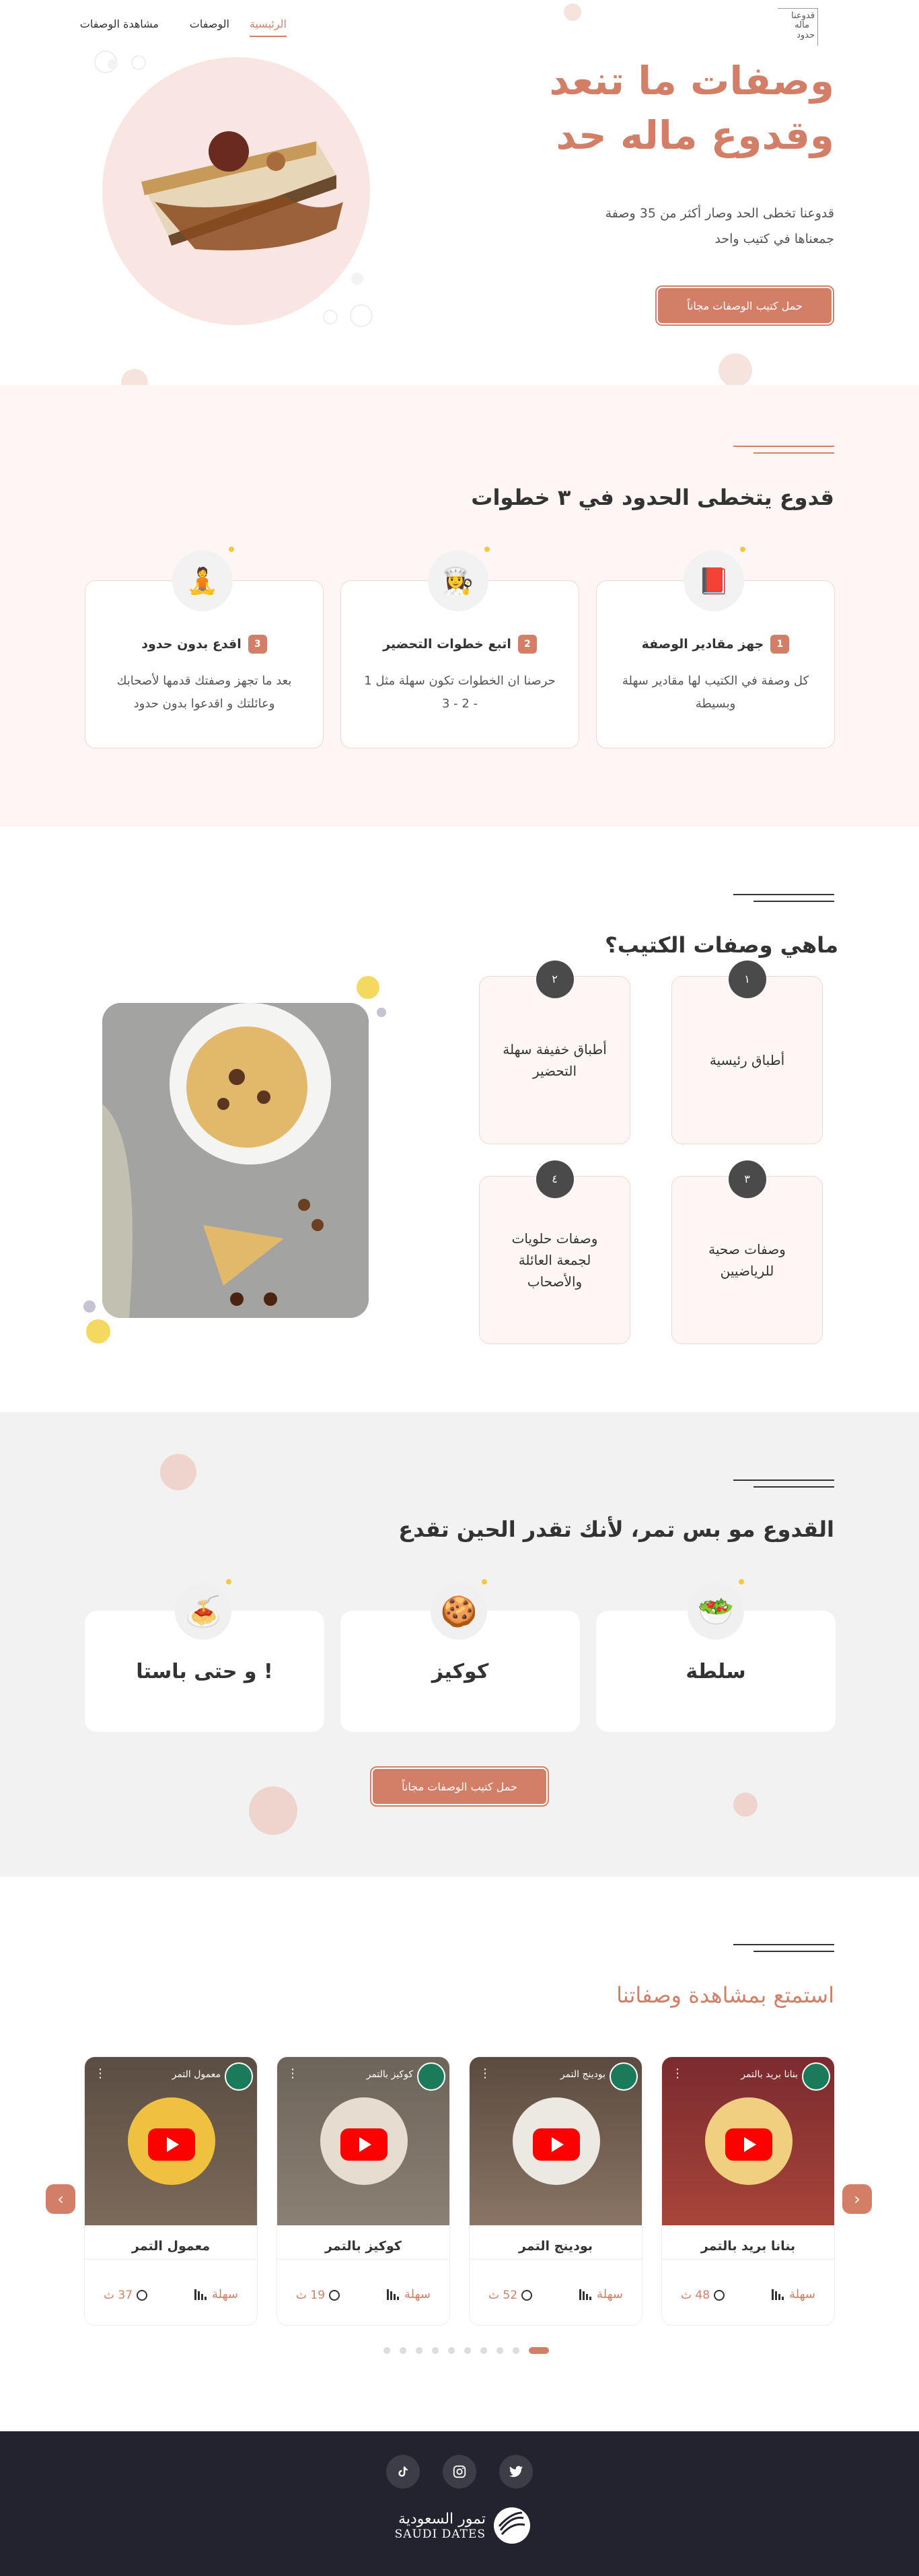 The width and height of the screenshot is (919, 2576). I want to click on step-title: 3 اقدع بدون حدود, so click(204, 644).